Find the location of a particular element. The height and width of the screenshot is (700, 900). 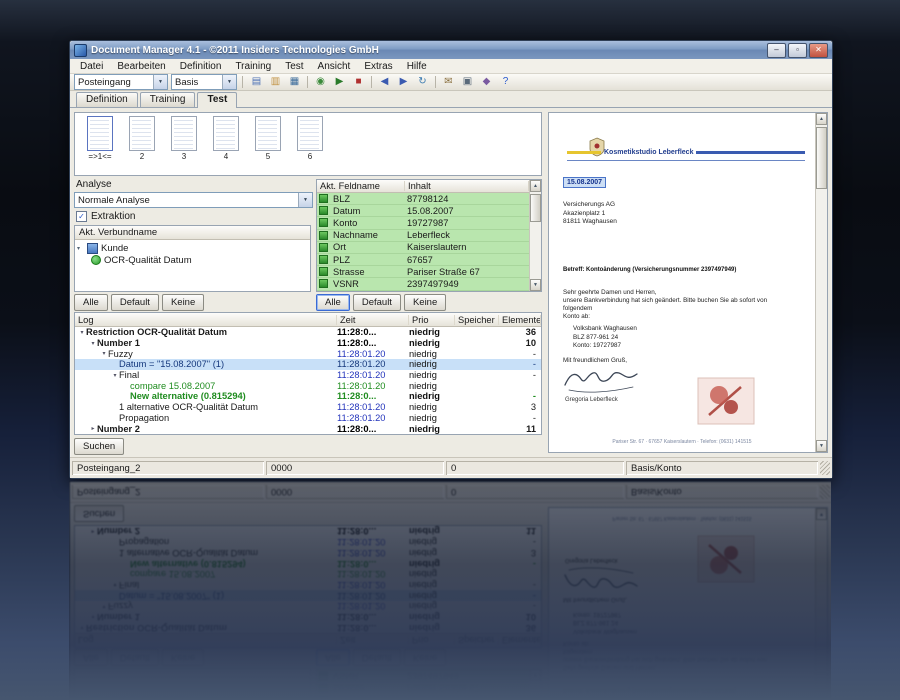

thumbnail-2: 2 is located at coordinates (142, 138).